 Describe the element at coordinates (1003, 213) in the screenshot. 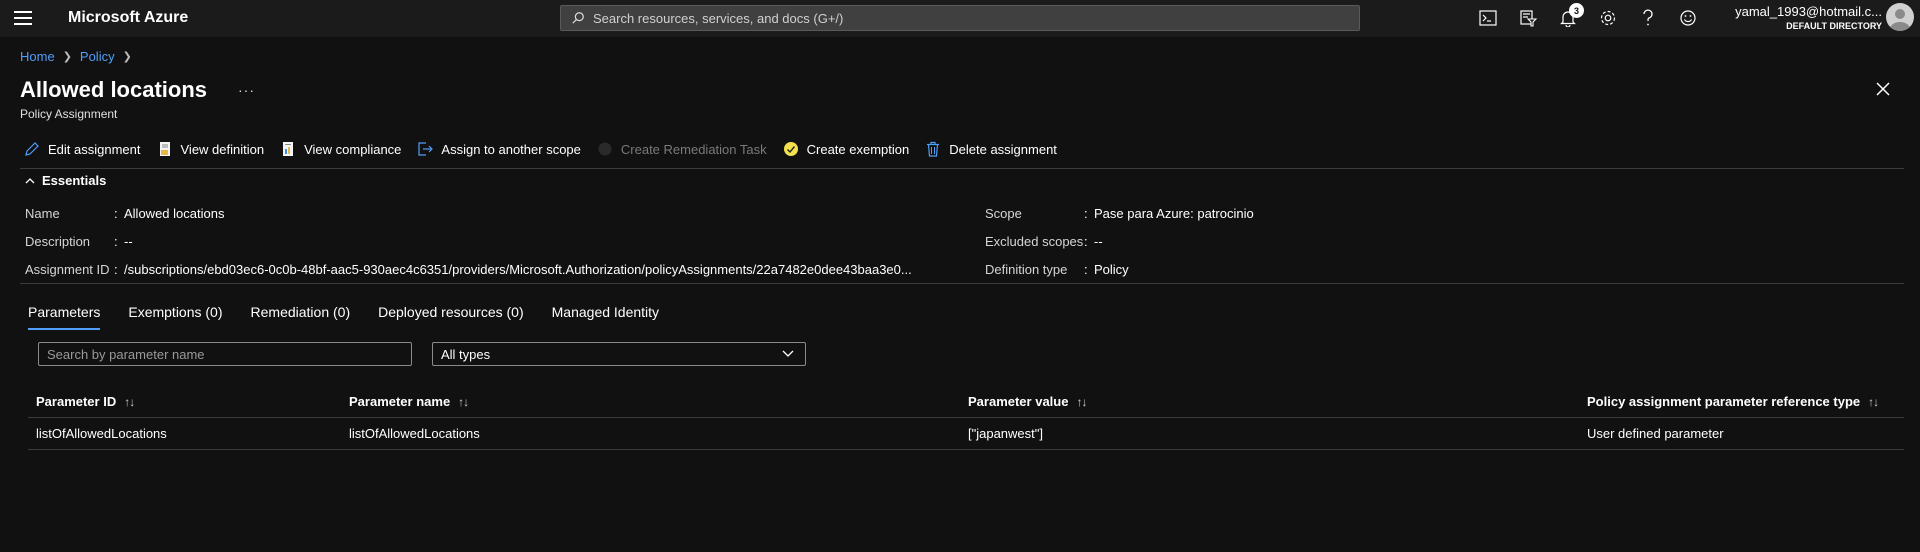

I see `scope-label: Scope` at that location.